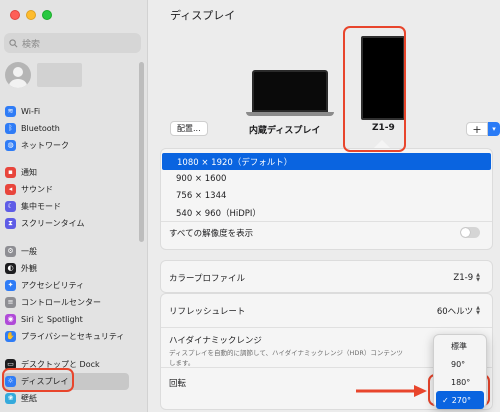  I want to click on control-center-icon: ≡, so click(10, 302).